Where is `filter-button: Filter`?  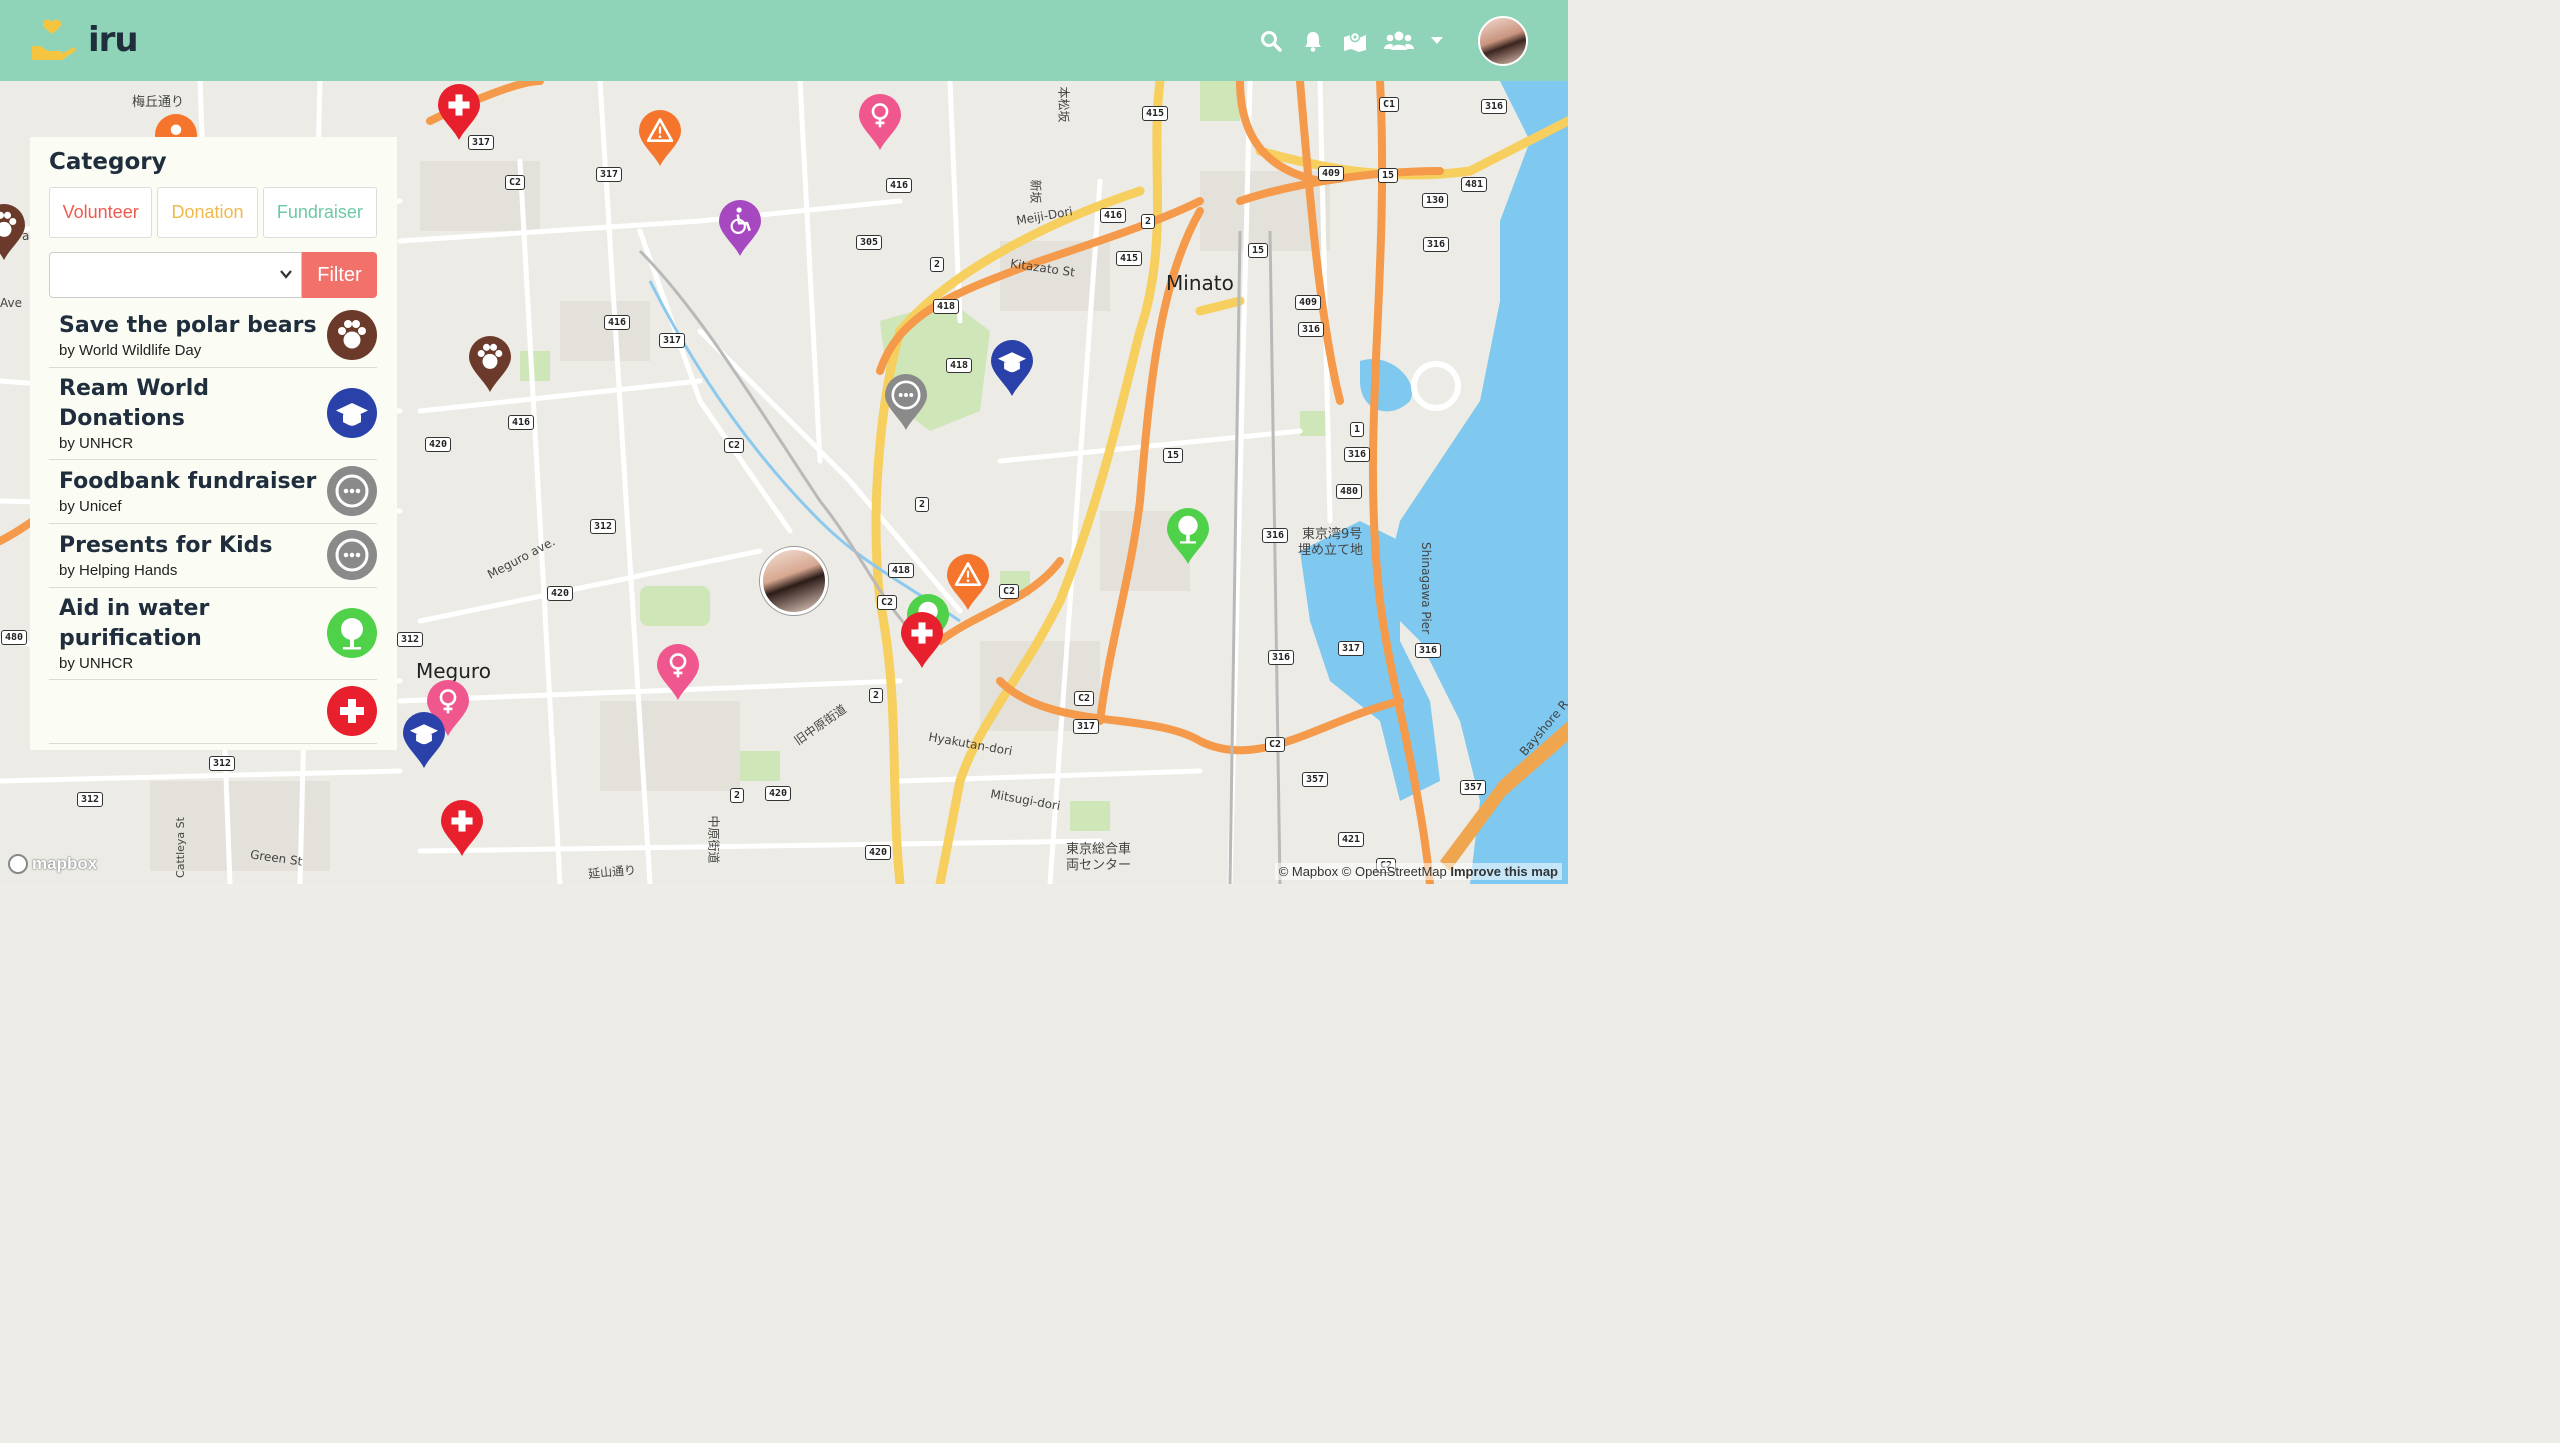 filter-button: Filter is located at coordinates (339, 275).